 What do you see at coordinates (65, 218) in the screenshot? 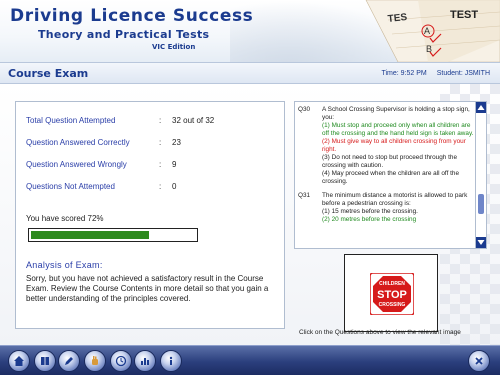
I see `score-text: You have scored 72%` at bounding box center [65, 218].